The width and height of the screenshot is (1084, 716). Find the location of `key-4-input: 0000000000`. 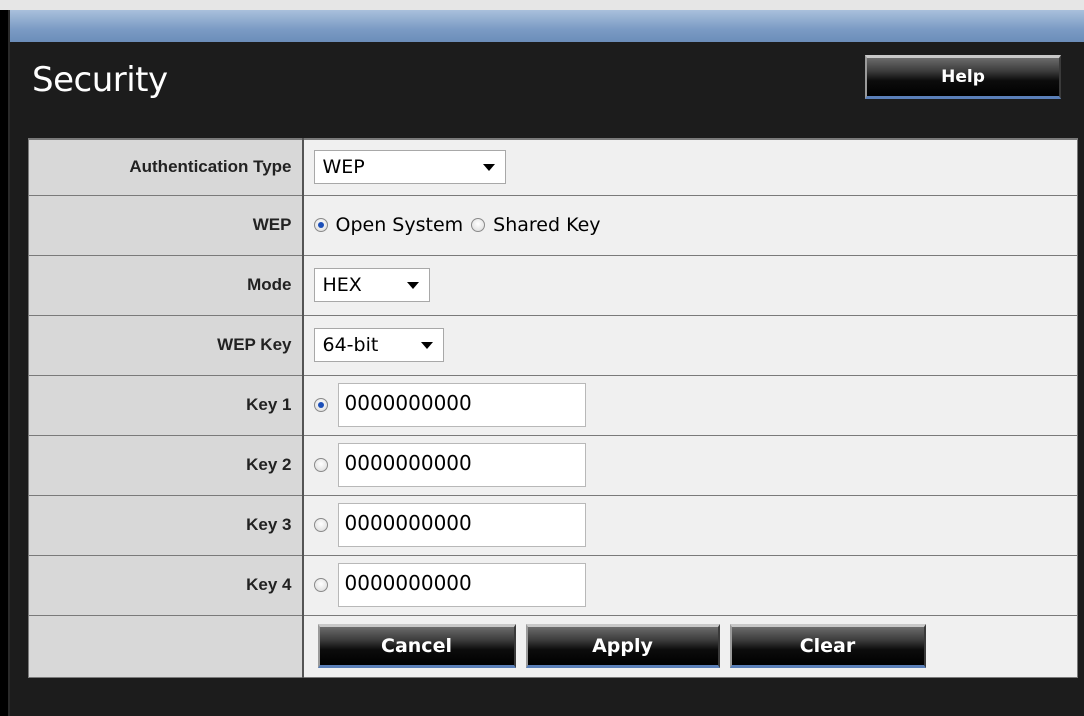

key-4-input: 0000000000 is located at coordinates (461, 585).